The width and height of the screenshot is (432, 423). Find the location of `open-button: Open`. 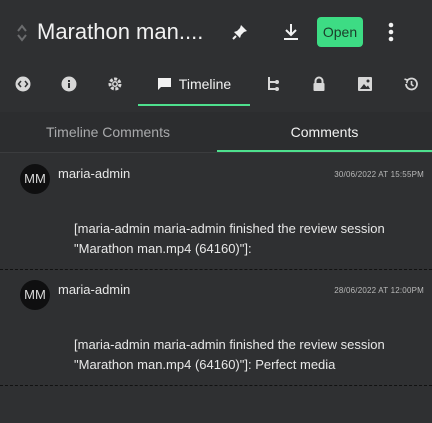

open-button: Open is located at coordinates (340, 32).